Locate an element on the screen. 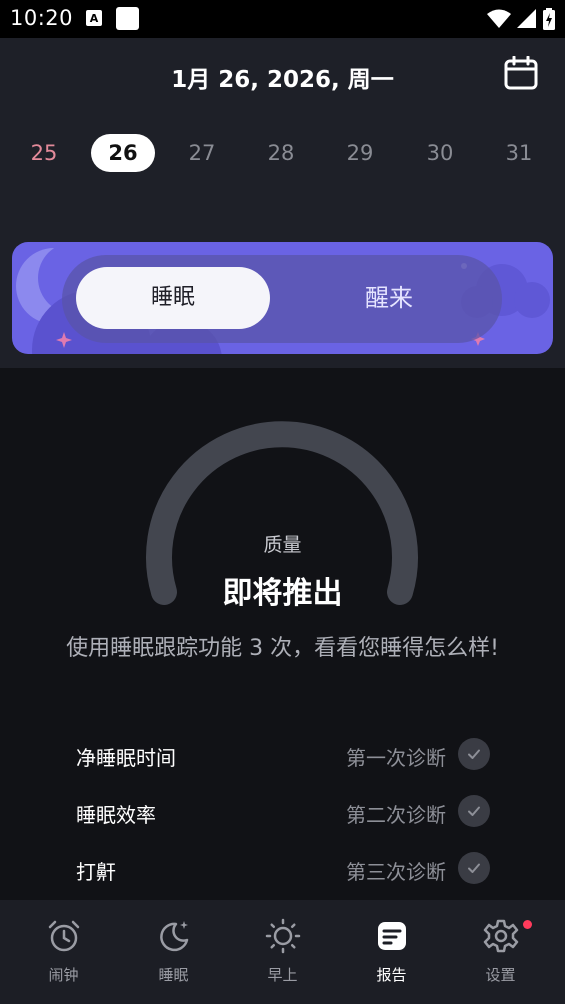 The image size is (565, 1004). nav-settings: 设置 is located at coordinates (500, 958).